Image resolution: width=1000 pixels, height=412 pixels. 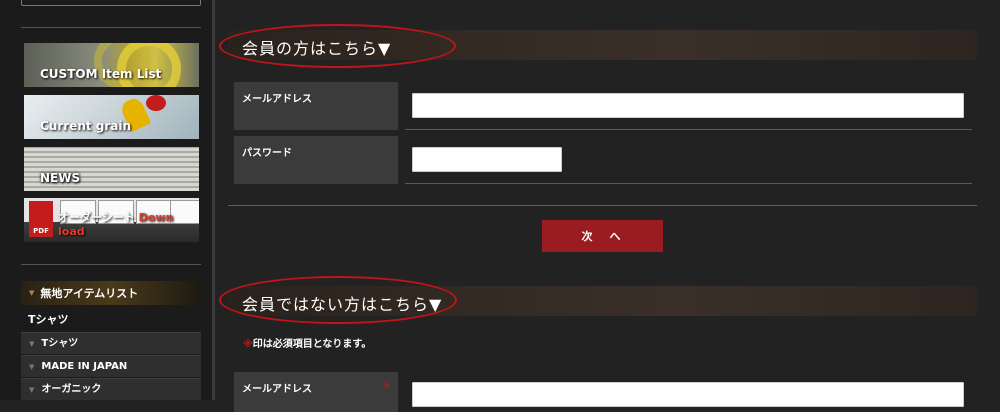 What do you see at coordinates (602, 236) in the screenshot?
I see `next-button: 次 へ` at bounding box center [602, 236].